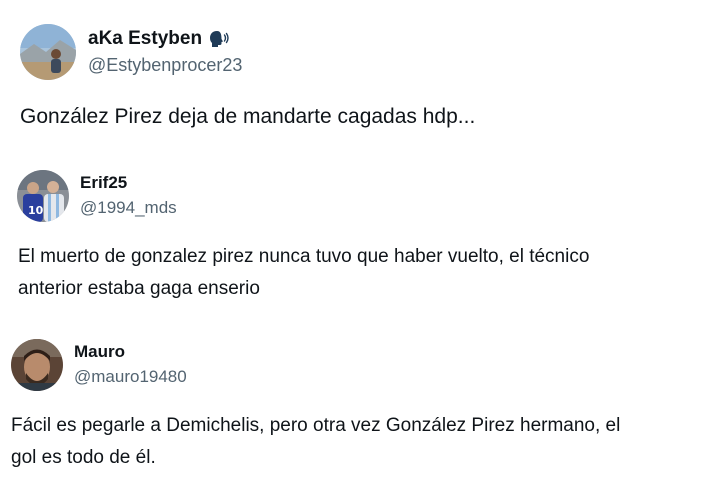  Describe the element at coordinates (103, 183) in the screenshot. I see `display-name: Erif25` at that location.